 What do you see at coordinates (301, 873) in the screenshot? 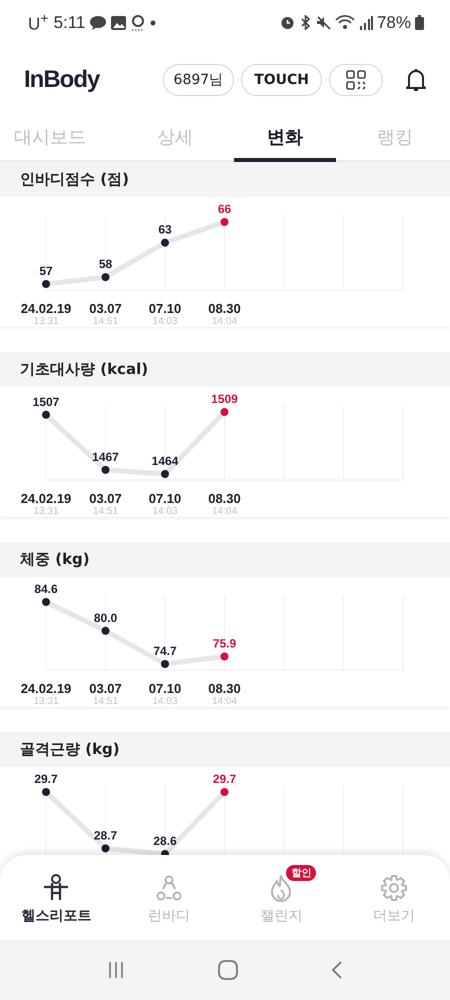
I see `discount-badge: 할인` at bounding box center [301, 873].